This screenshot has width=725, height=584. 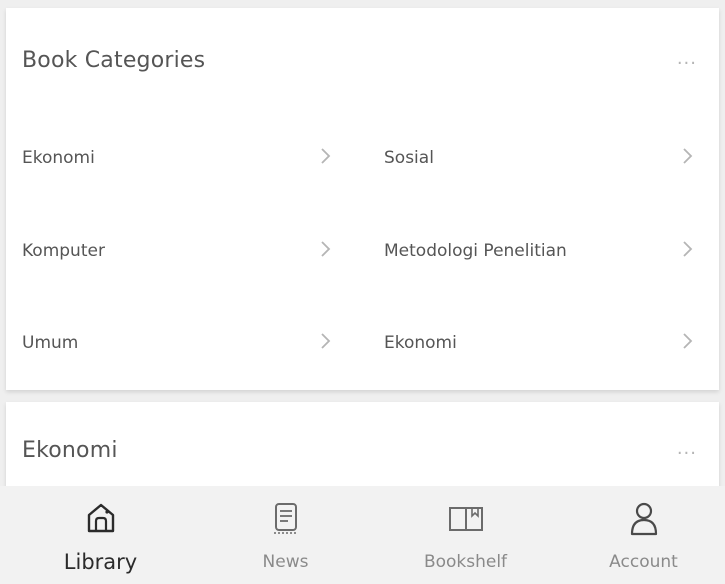 What do you see at coordinates (70, 450) in the screenshot?
I see `section-title: Ekonomi` at bounding box center [70, 450].